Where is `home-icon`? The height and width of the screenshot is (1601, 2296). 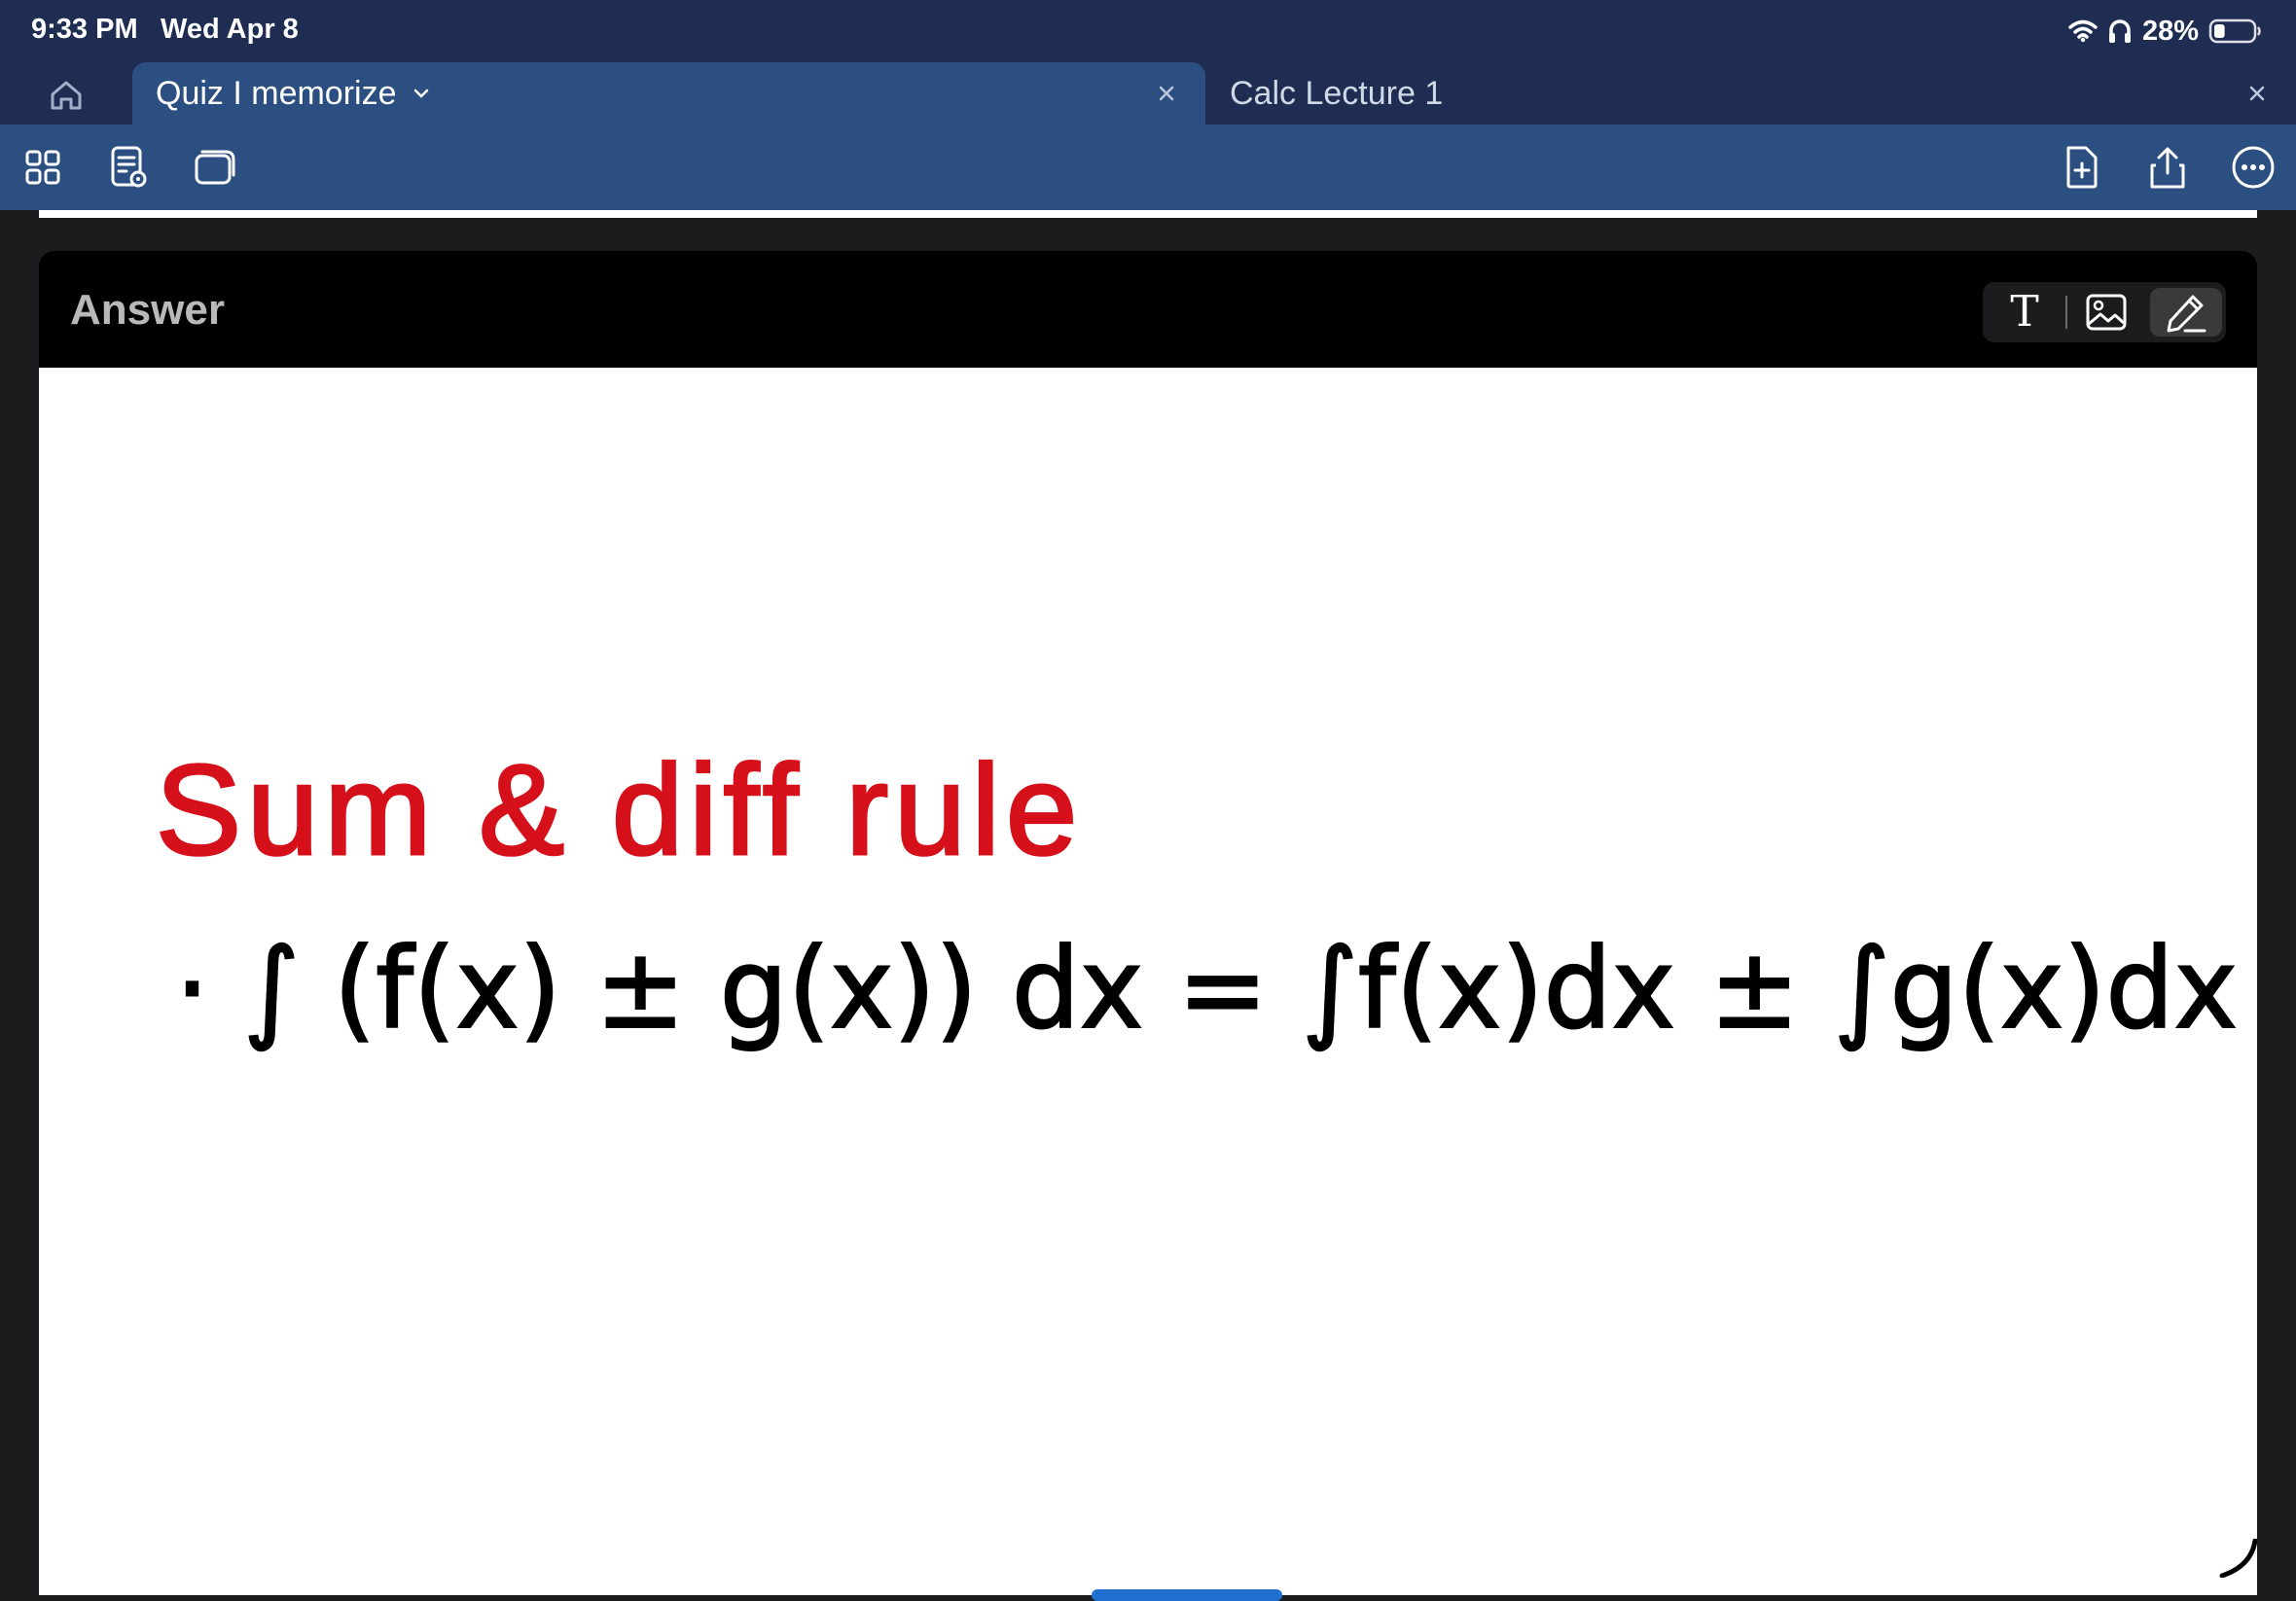 home-icon is located at coordinates (66, 95).